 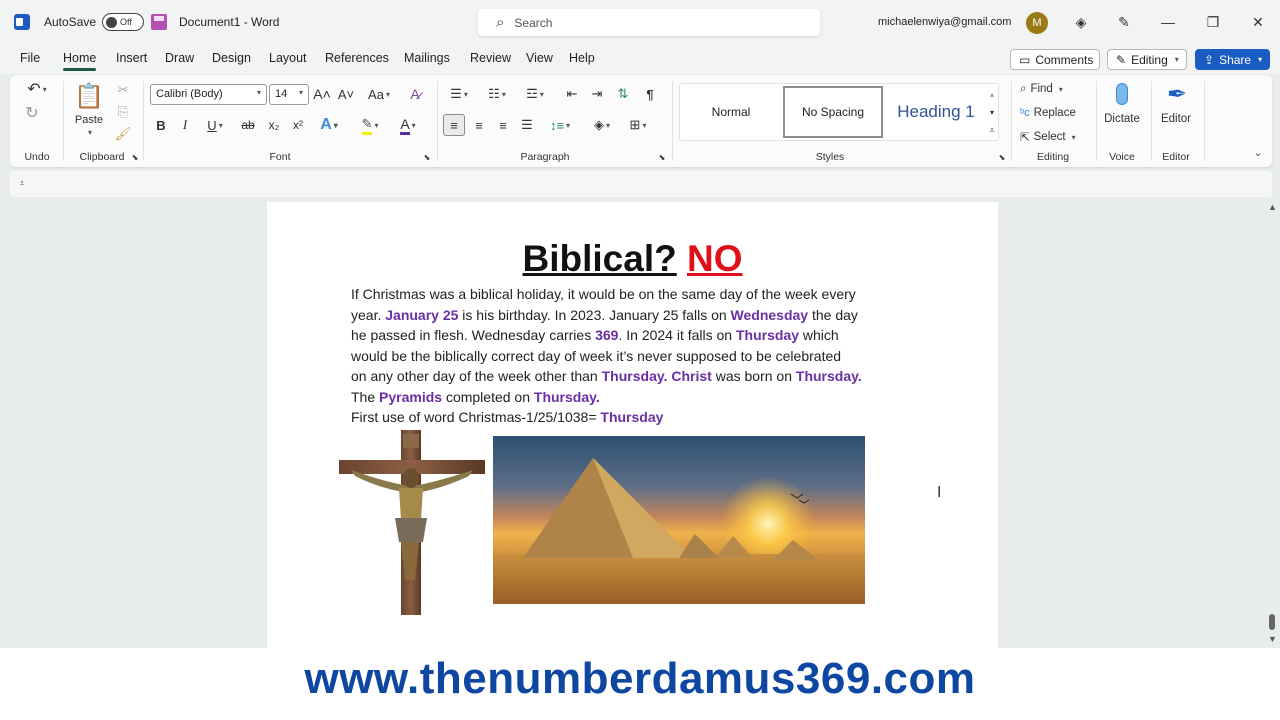 What do you see at coordinates (37, 89) in the screenshot?
I see `undo-button: ↶ ▾` at bounding box center [37, 89].